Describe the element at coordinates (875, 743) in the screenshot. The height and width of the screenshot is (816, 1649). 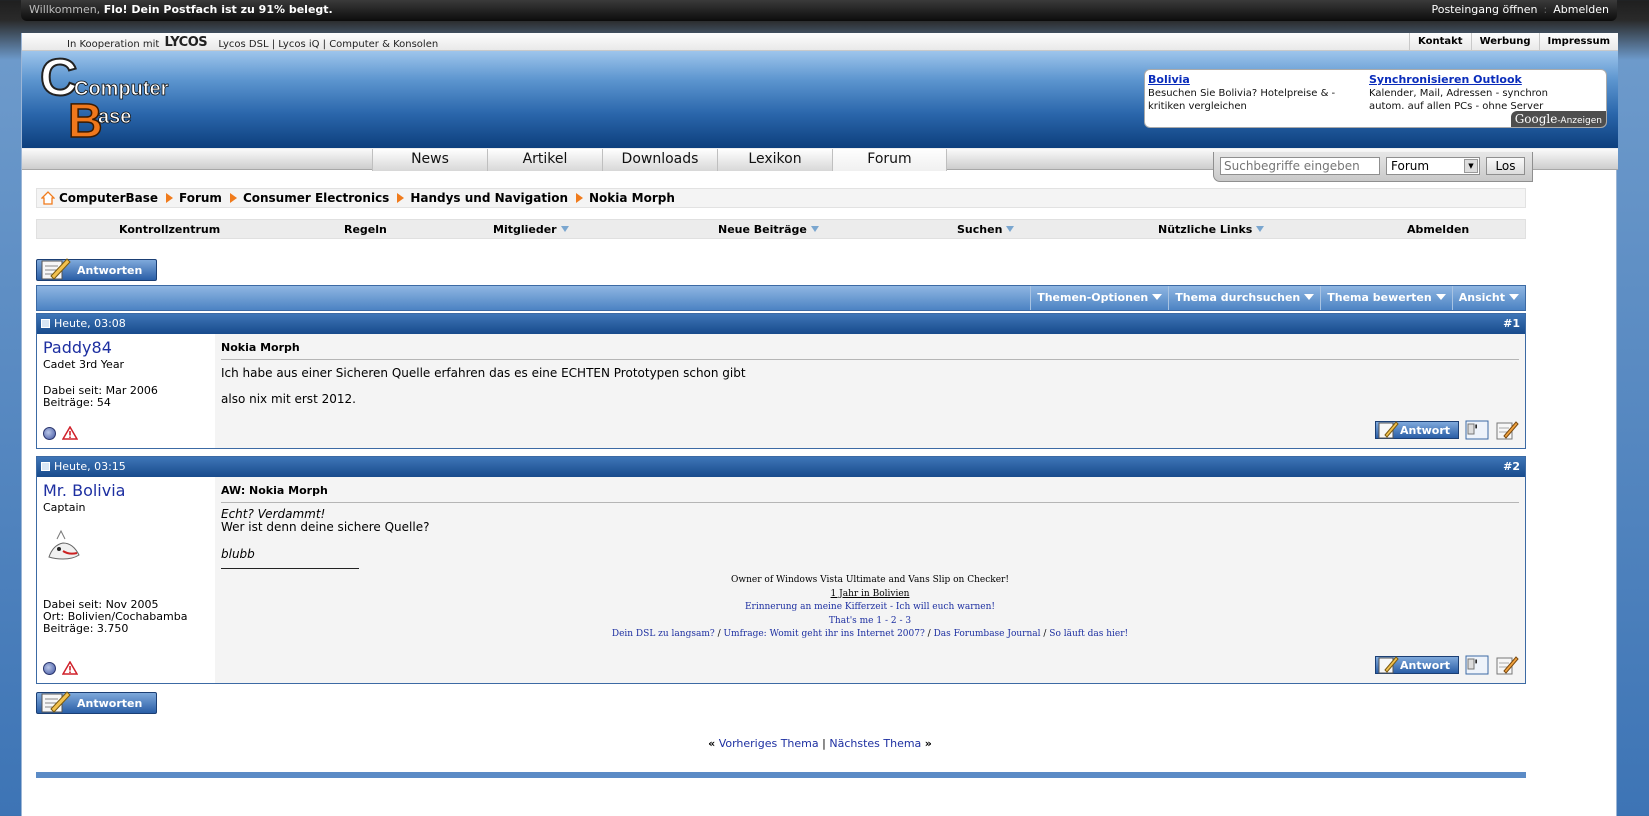
I see `next-thread-link: Nächstes Thema` at that location.